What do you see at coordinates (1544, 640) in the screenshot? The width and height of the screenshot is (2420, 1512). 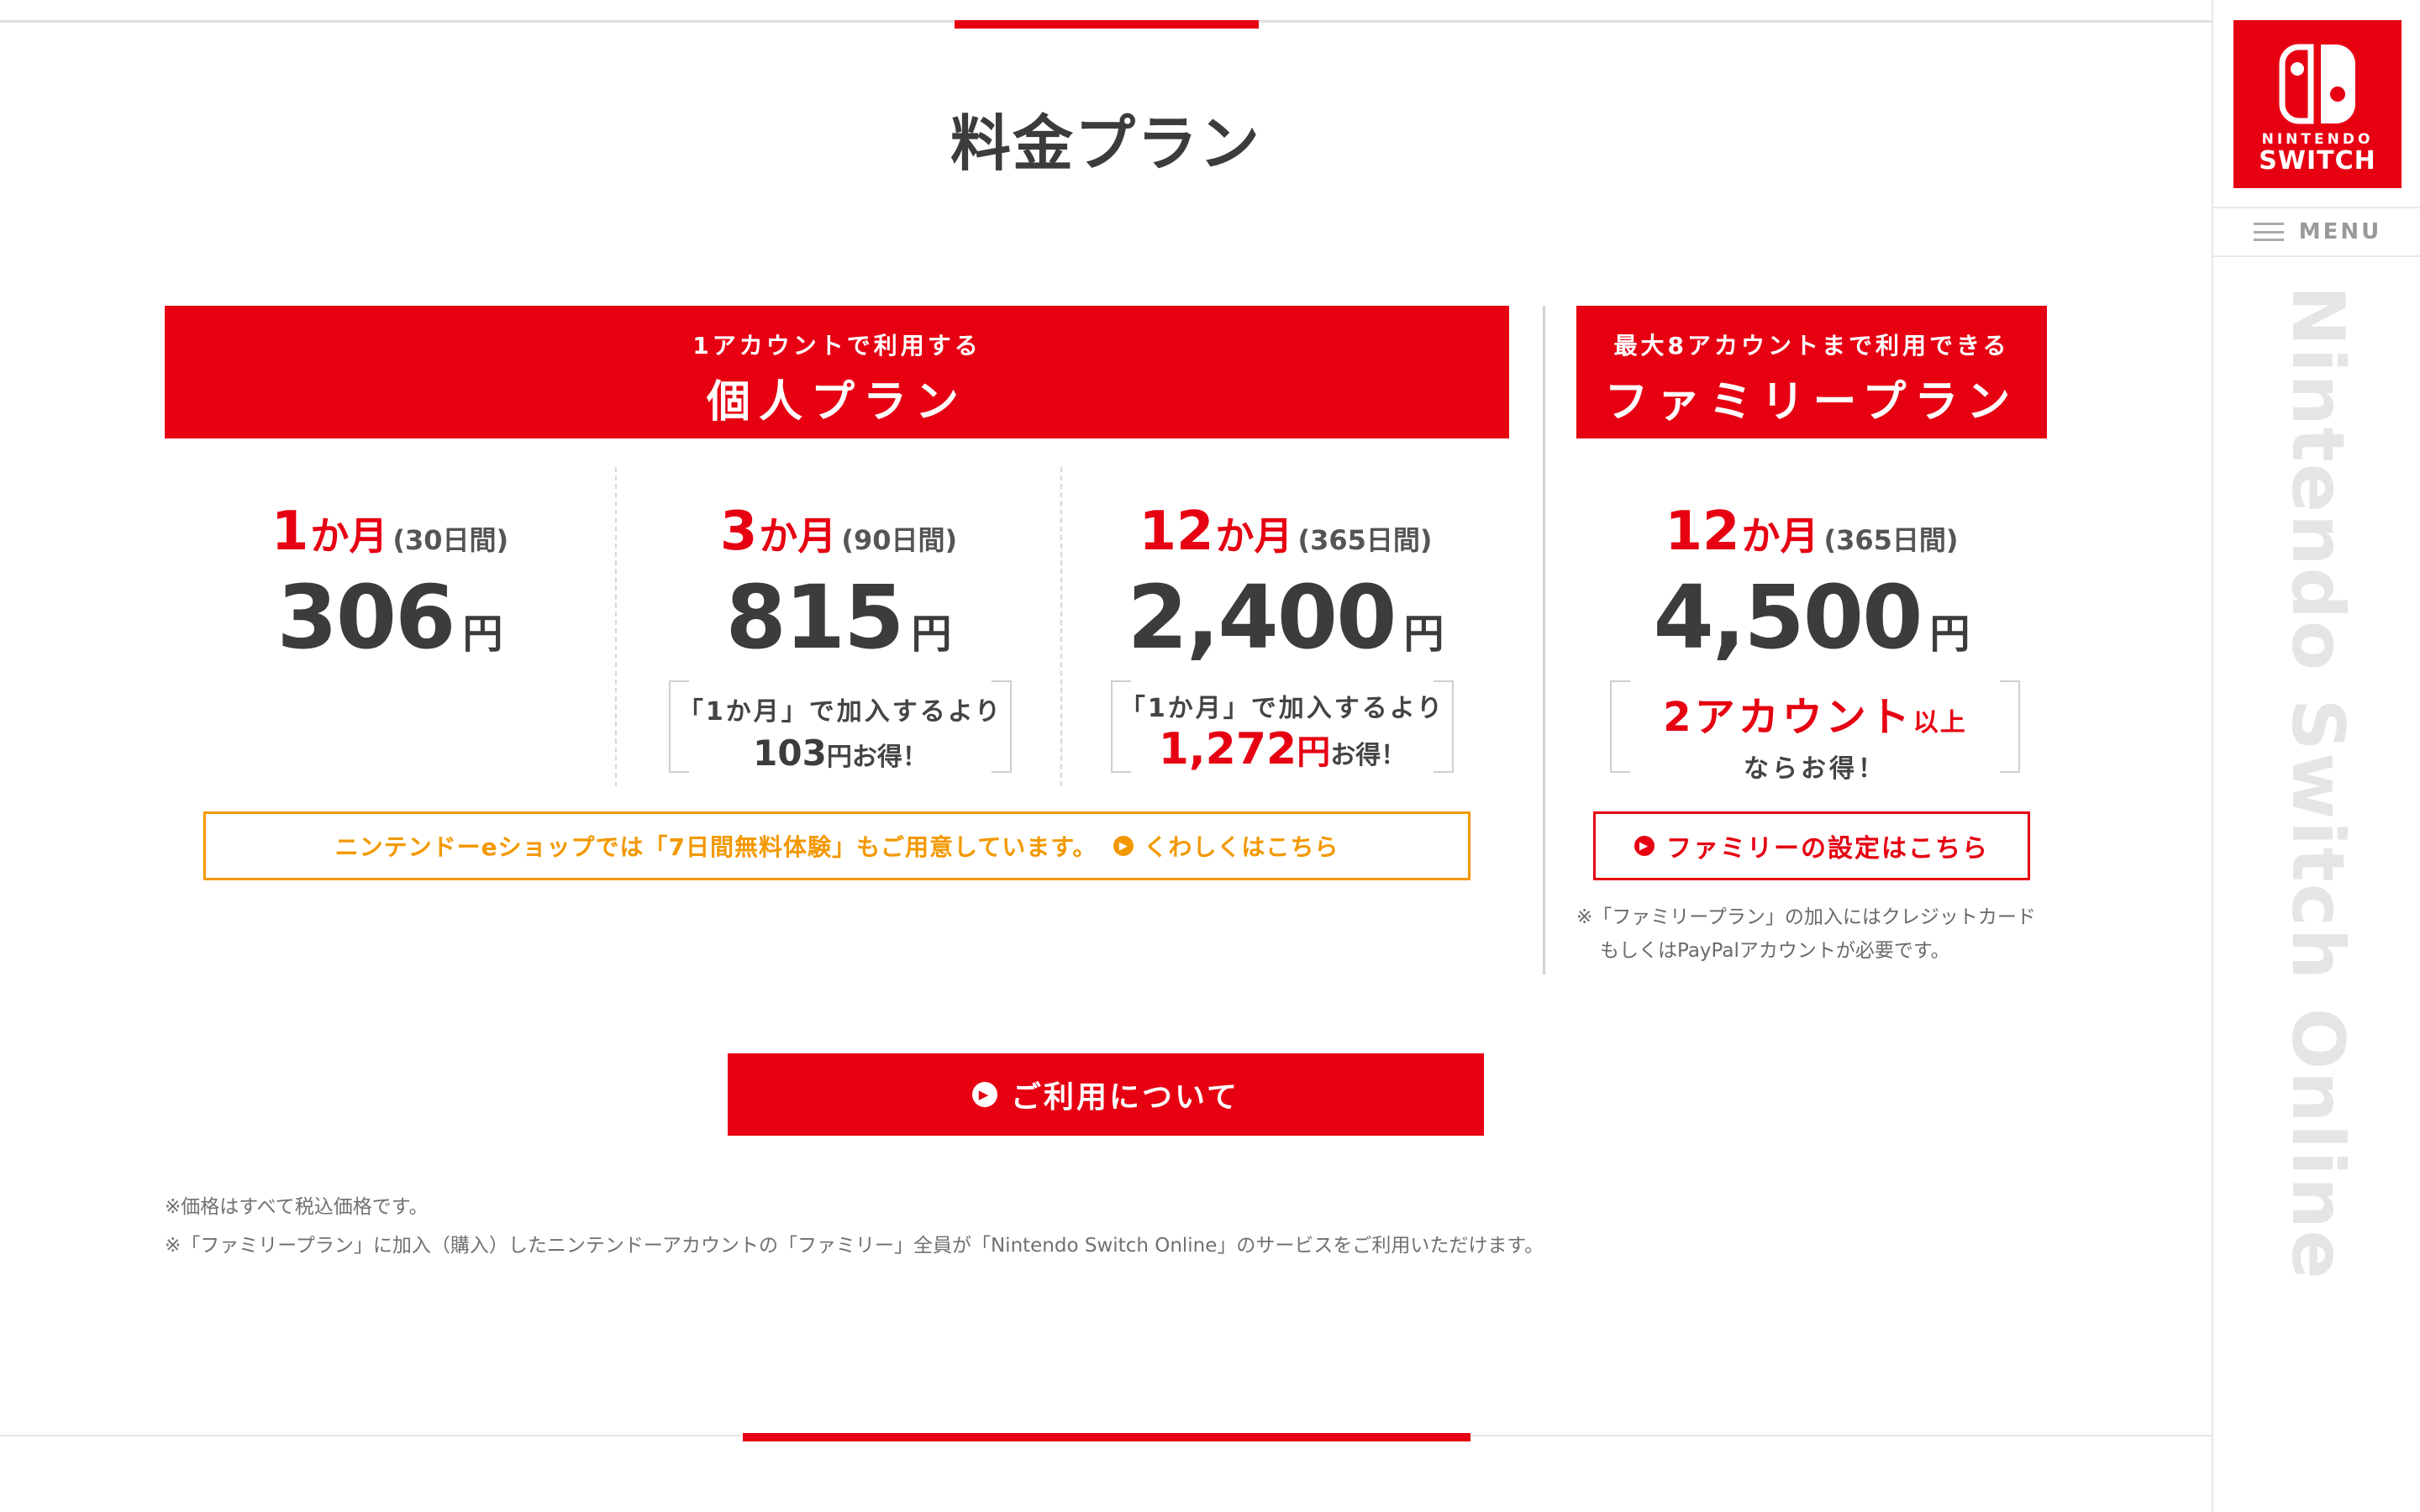 I see `plan-separator` at bounding box center [1544, 640].